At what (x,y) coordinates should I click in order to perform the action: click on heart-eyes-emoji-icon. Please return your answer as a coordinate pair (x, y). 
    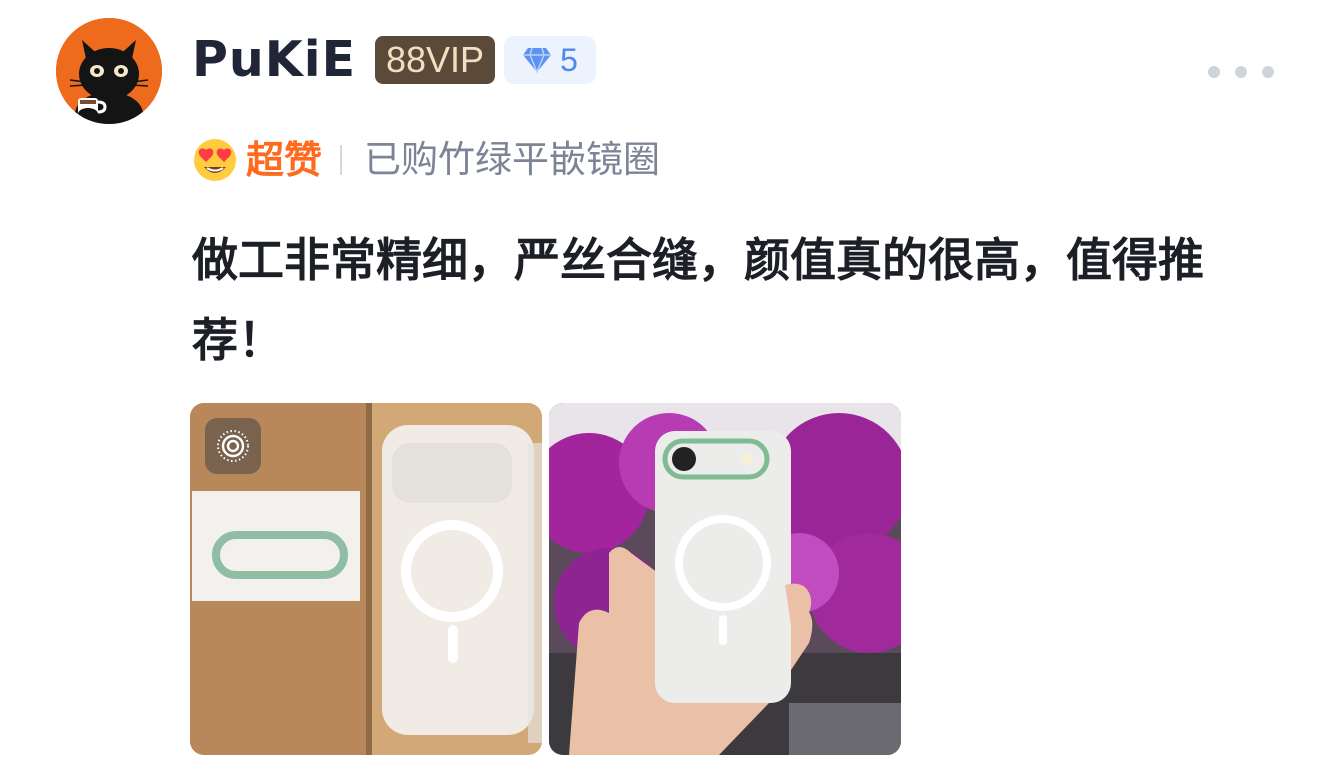
    Looking at the image, I should click on (215, 160).